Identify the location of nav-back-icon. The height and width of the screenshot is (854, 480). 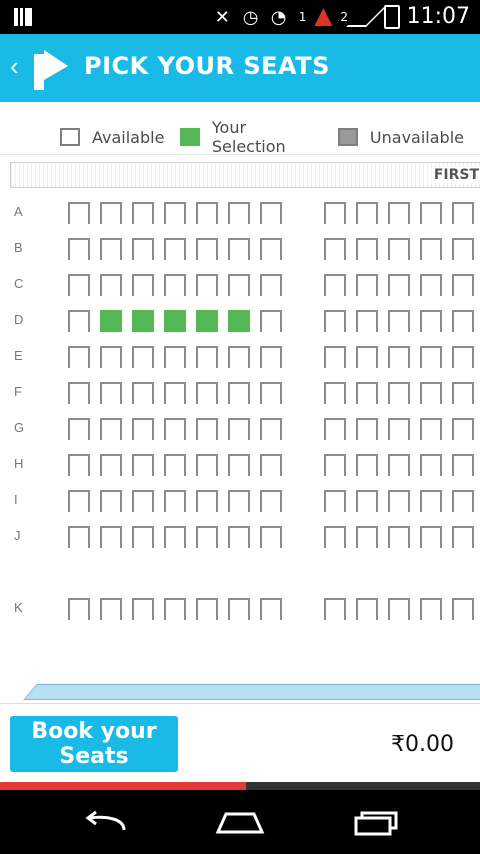
(107, 823).